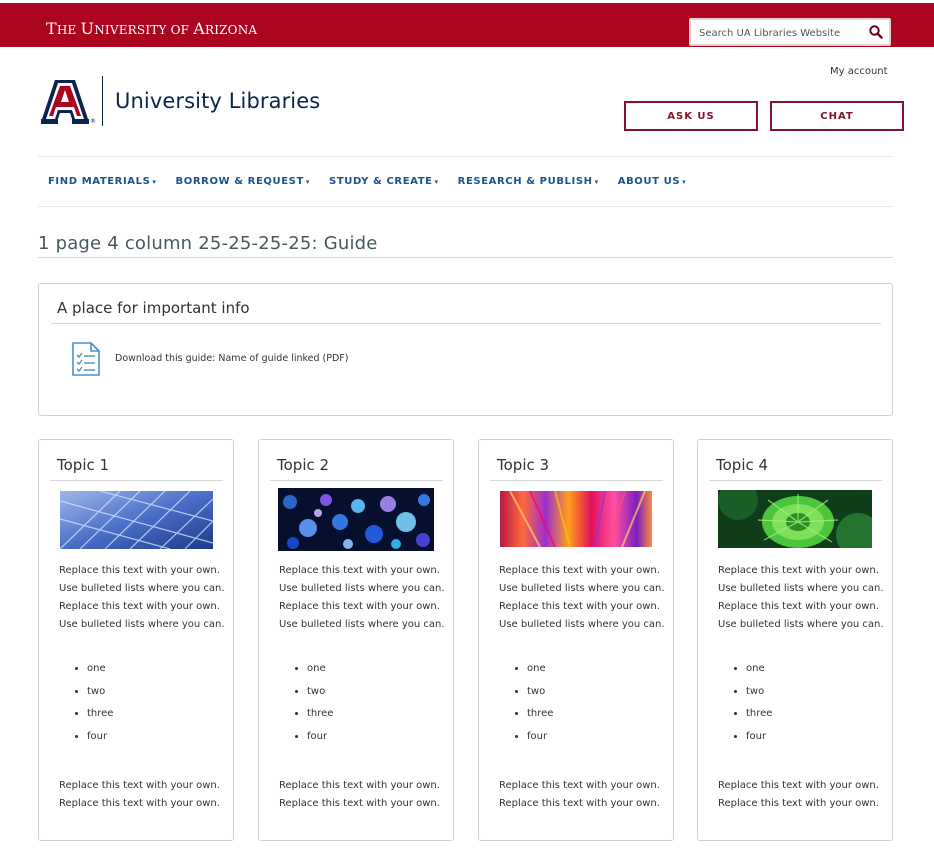  What do you see at coordinates (83, 465) in the screenshot?
I see `card-title: Topic 1` at bounding box center [83, 465].